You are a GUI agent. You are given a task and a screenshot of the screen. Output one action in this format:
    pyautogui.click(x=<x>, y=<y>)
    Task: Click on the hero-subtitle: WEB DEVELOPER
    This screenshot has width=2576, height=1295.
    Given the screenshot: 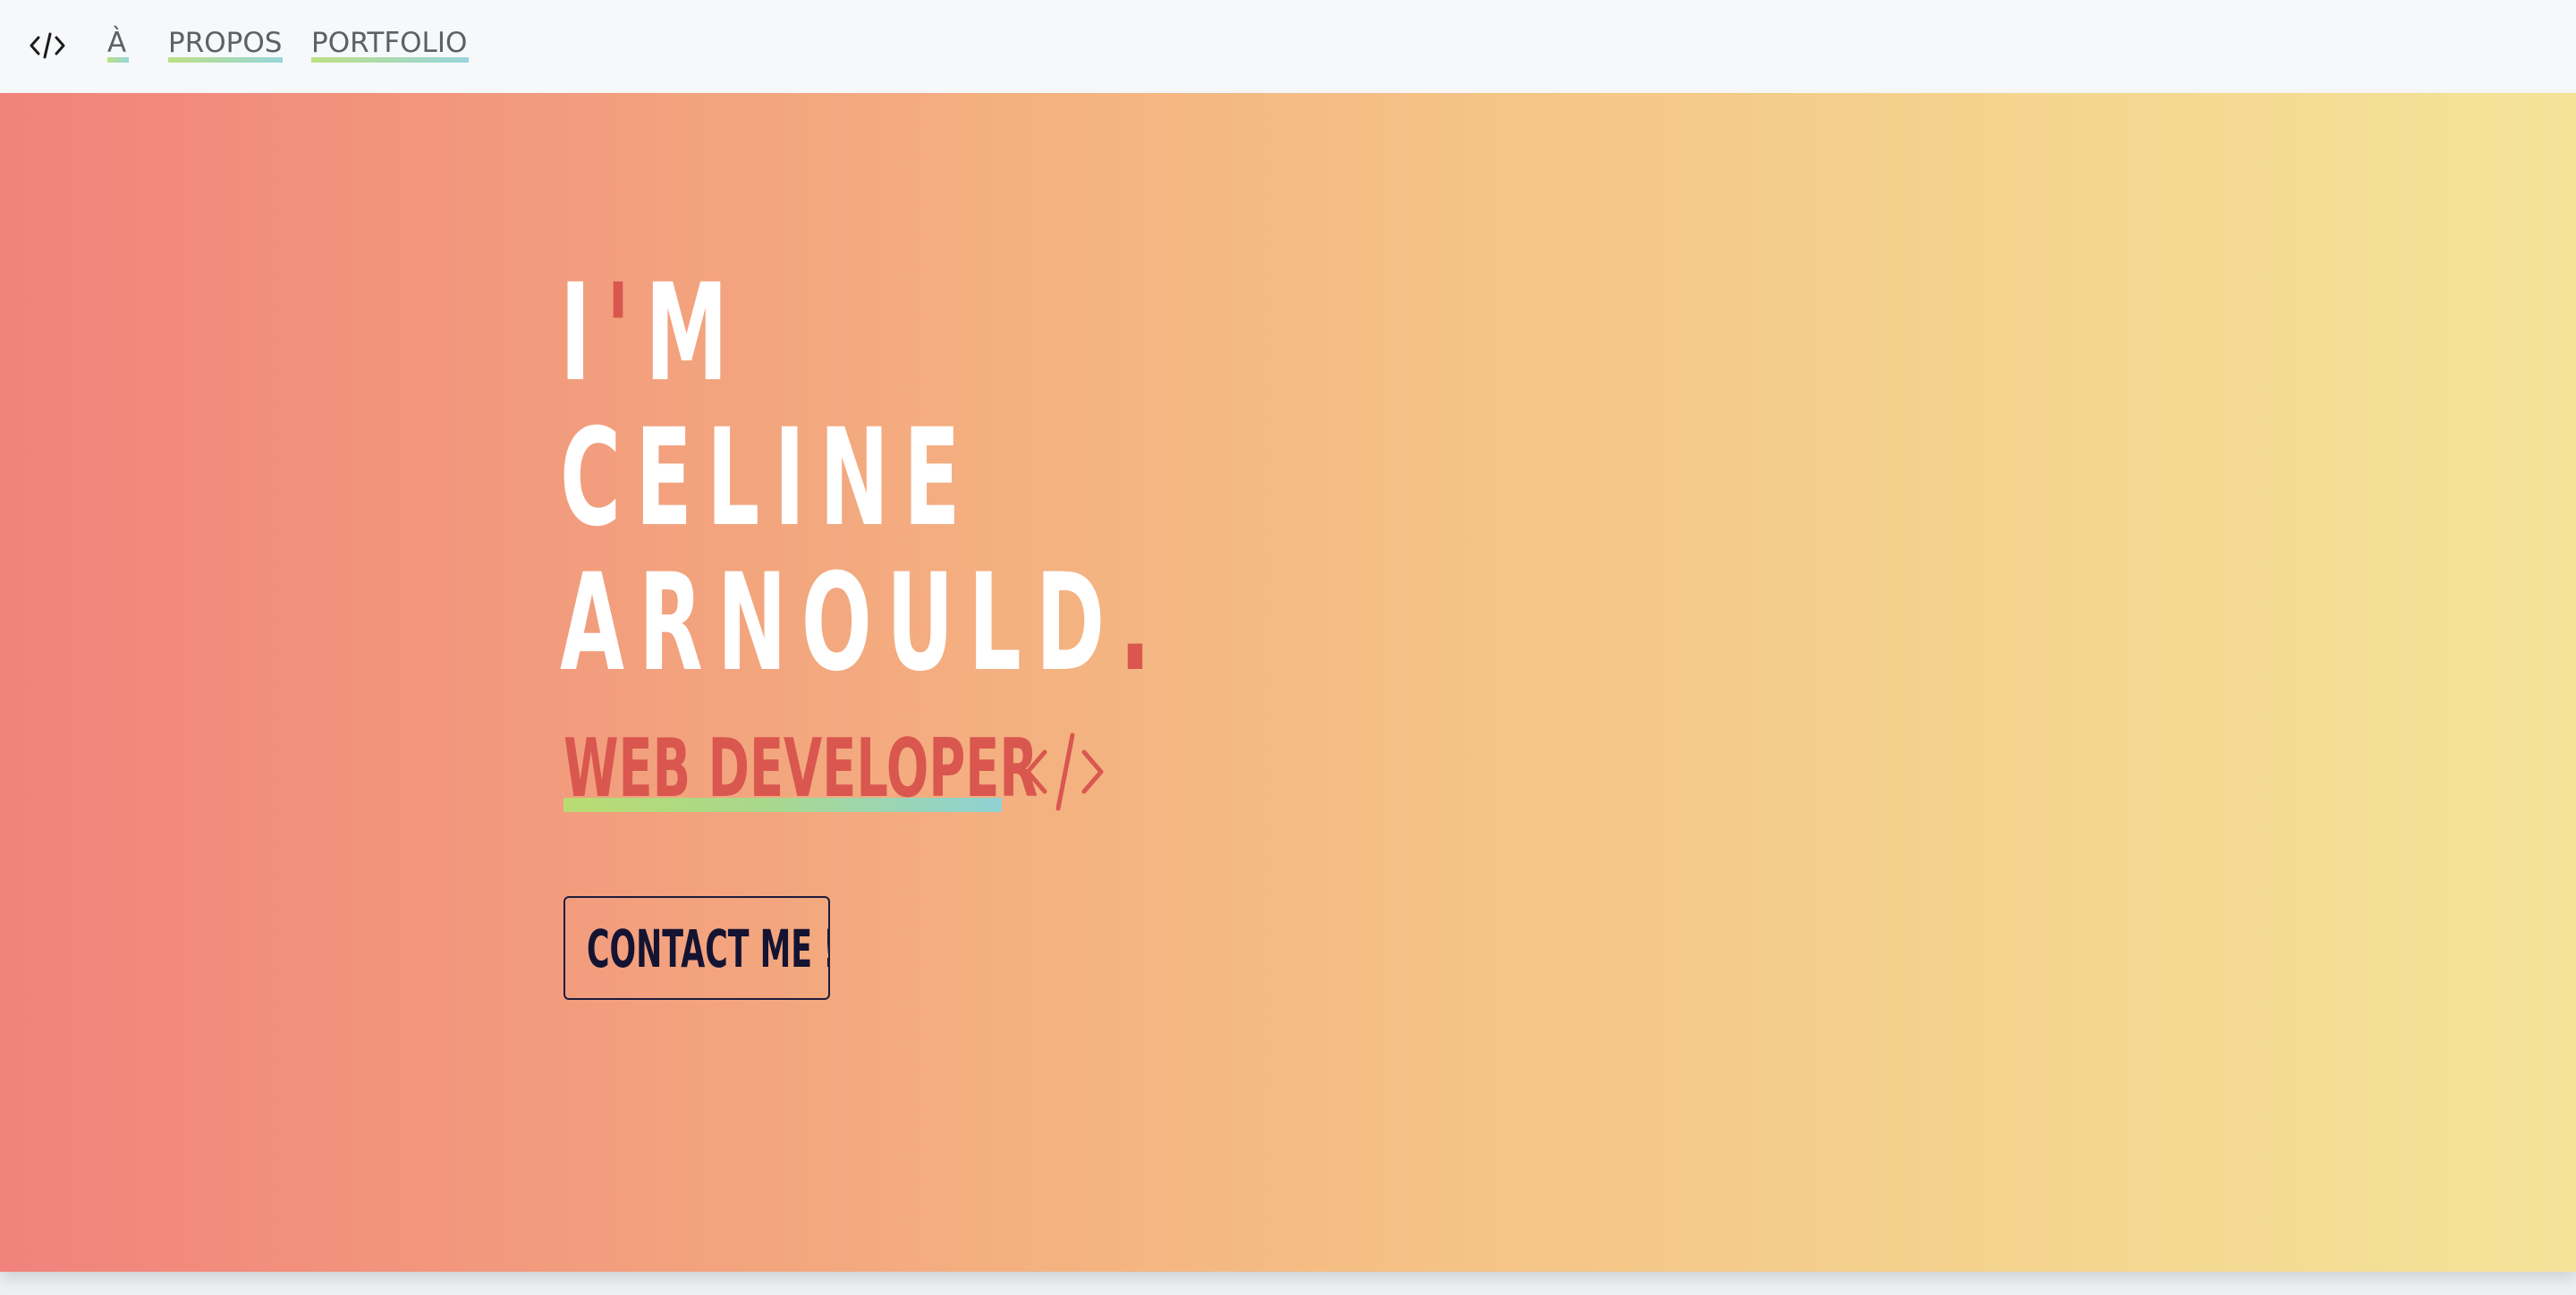 What is the action you would take?
    pyautogui.click(x=946, y=771)
    